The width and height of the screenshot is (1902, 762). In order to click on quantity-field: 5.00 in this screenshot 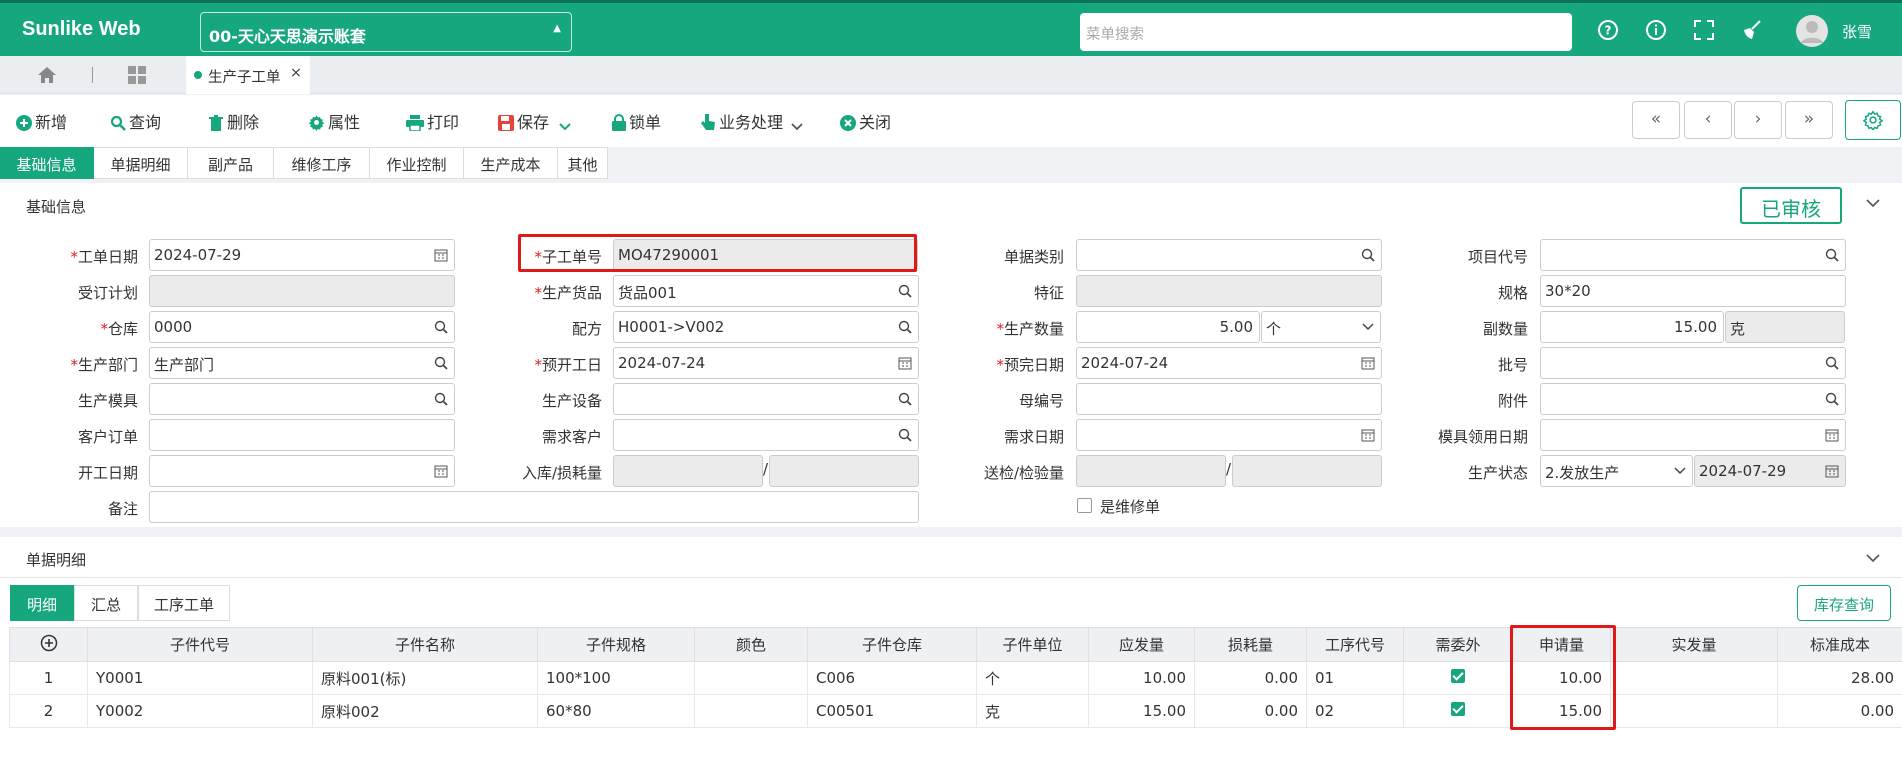, I will do `click(1168, 327)`.